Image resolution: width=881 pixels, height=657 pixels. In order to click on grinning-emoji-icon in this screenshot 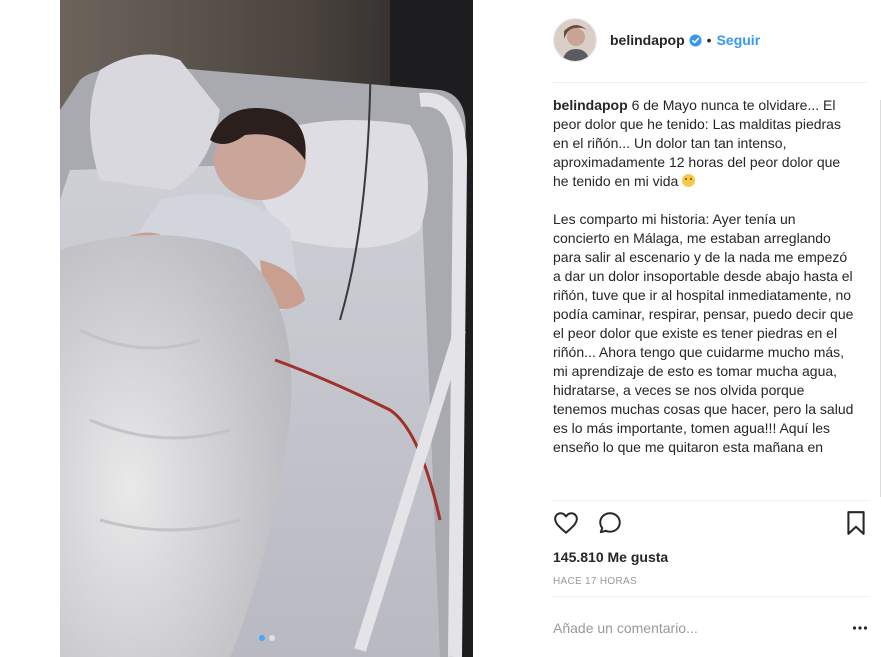, I will do `click(689, 180)`.